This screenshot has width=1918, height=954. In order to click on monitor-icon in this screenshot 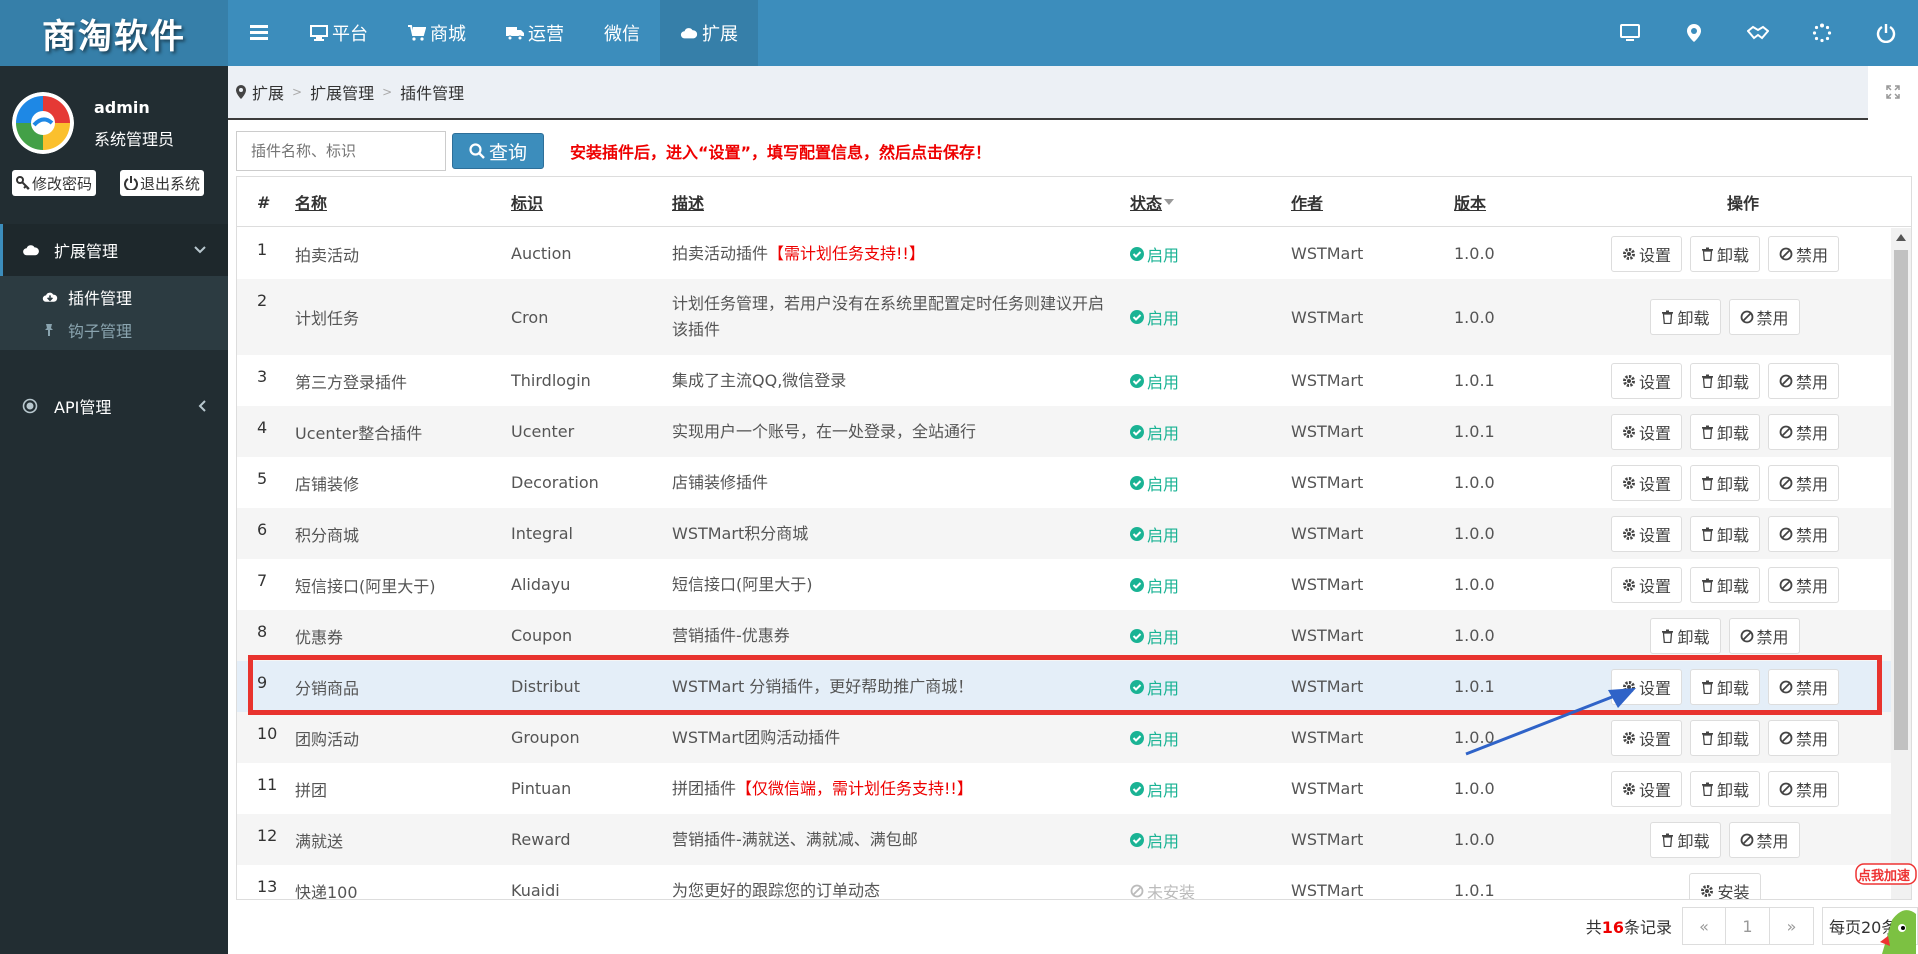, I will do `click(1630, 33)`.